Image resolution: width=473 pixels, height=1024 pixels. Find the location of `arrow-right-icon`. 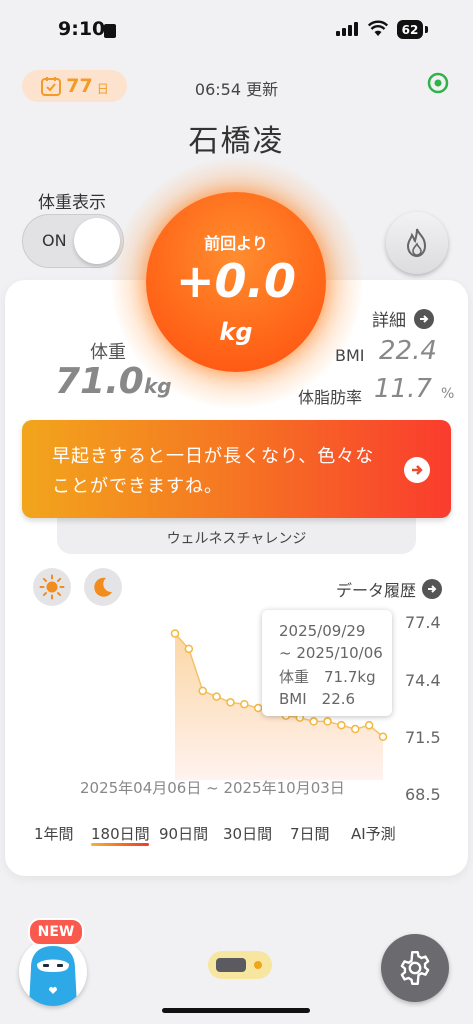

arrow-right-icon is located at coordinates (417, 470).